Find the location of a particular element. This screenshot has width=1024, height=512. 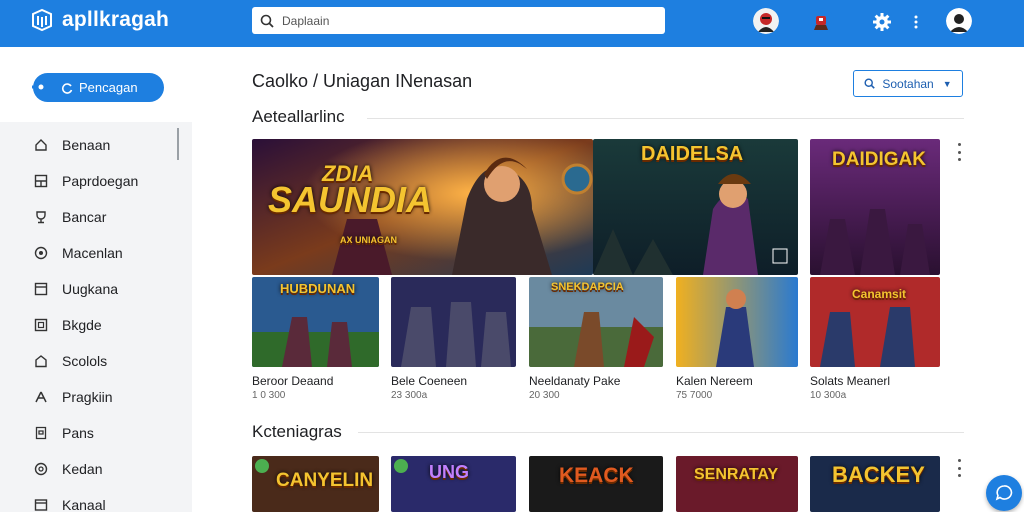

sort-dropdown: Sootahan ▼ is located at coordinates (908, 83).